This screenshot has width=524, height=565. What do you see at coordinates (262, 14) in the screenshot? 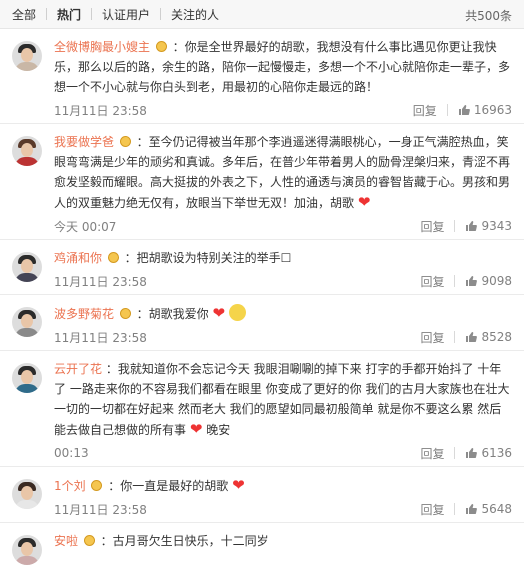
I see `comment-filter-tabs: 全部 热门 认证用户 关注的人 共500条` at bounding box center [262, 14].